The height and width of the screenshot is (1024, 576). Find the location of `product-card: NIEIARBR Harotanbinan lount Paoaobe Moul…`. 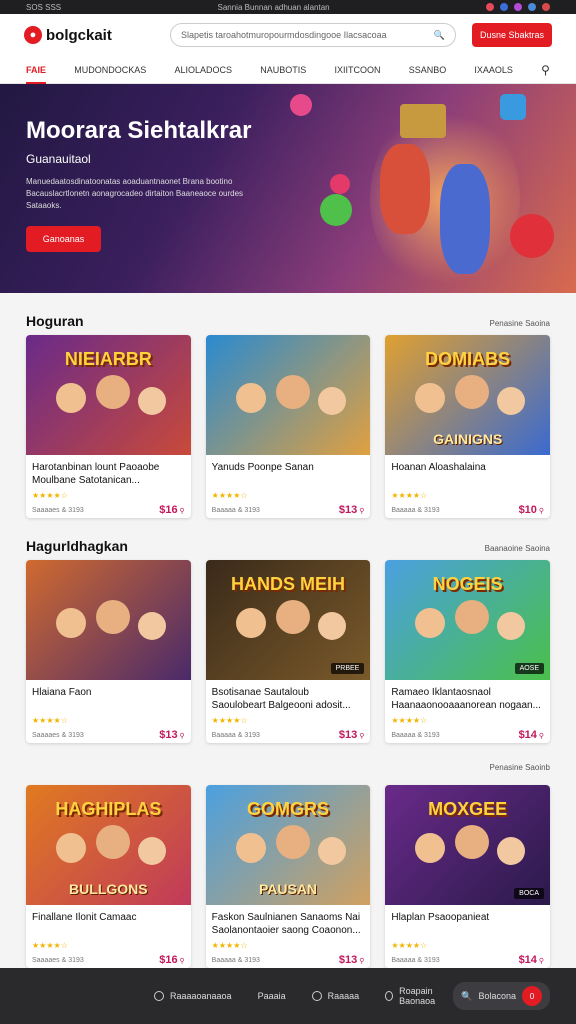

product-card: NIEIARBR Harotanbinan lount Paoaobe Moul… is located at coordinates (108, 426).